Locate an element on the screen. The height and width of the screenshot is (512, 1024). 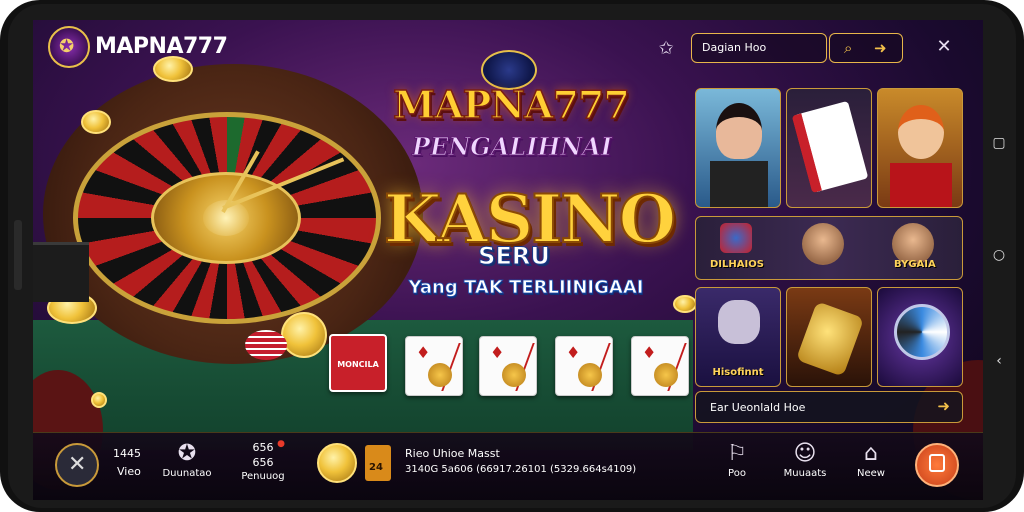
hero-tagline: Yang TAK TERLIINIGAAI is located at coordinates (526, 288).